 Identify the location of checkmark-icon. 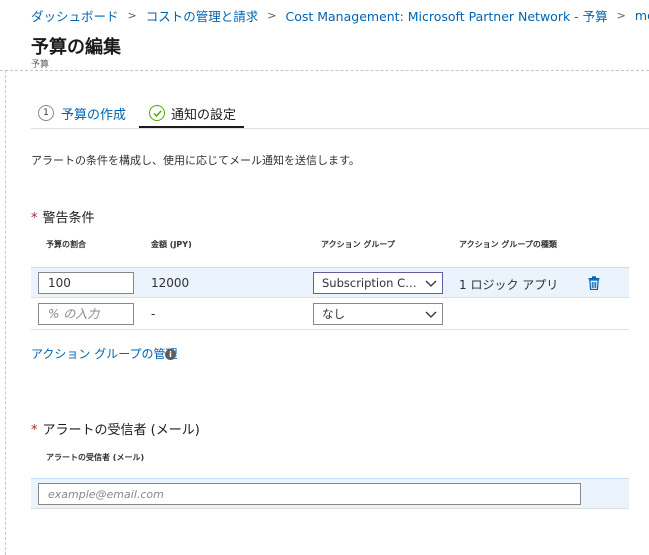
(157, 113).